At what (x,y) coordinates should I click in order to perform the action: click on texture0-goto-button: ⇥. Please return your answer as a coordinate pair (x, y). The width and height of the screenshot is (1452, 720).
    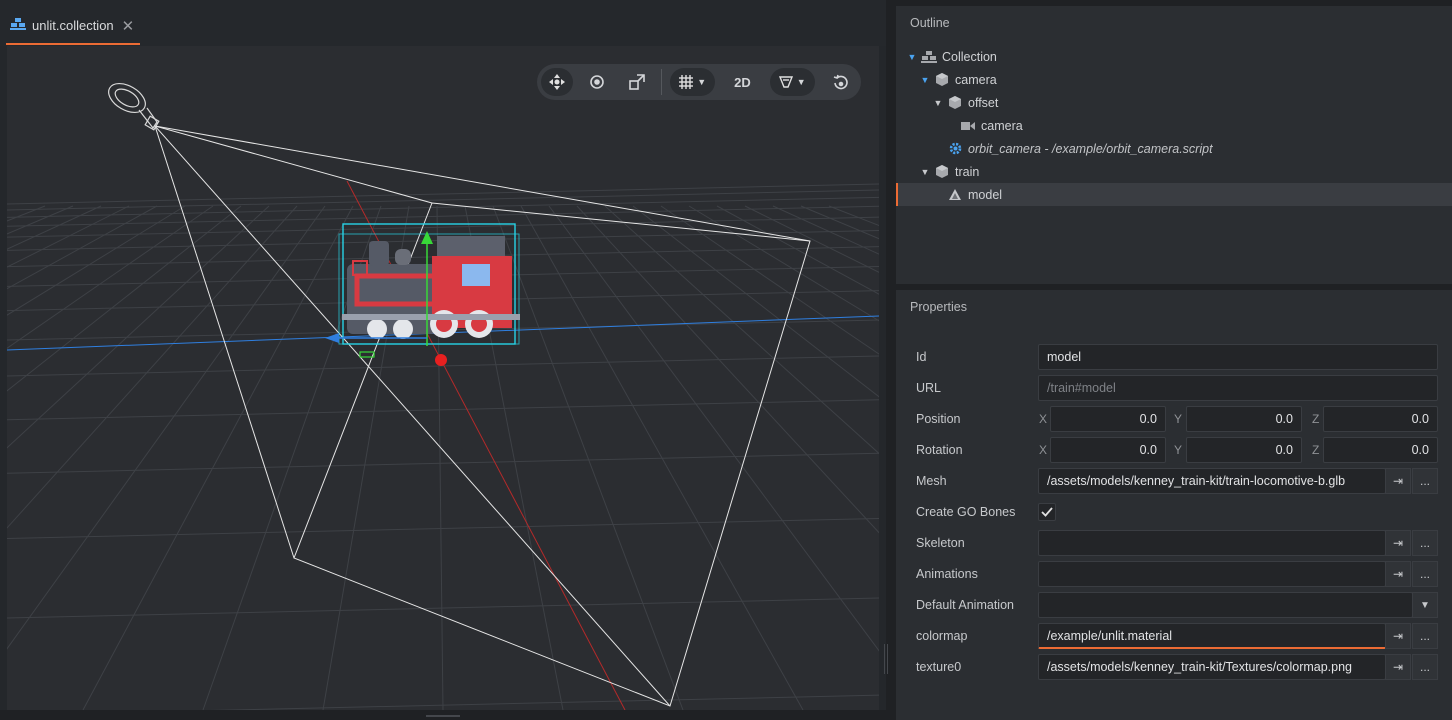
    Looking at the image, I should click on (1398, 667).